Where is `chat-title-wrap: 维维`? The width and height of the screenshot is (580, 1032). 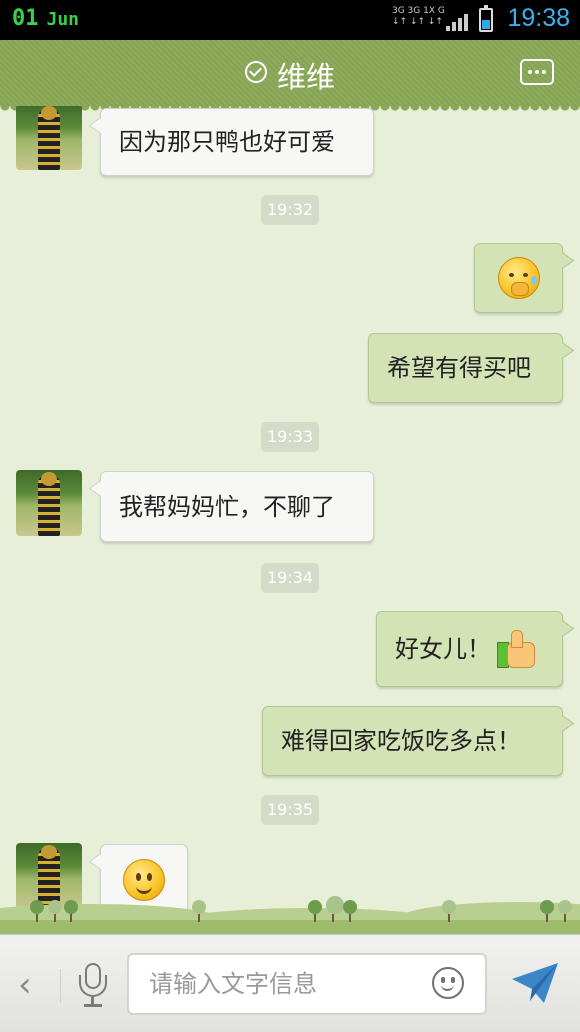 chat-title-wrap: 维维 is located at coordinates (290, 75).